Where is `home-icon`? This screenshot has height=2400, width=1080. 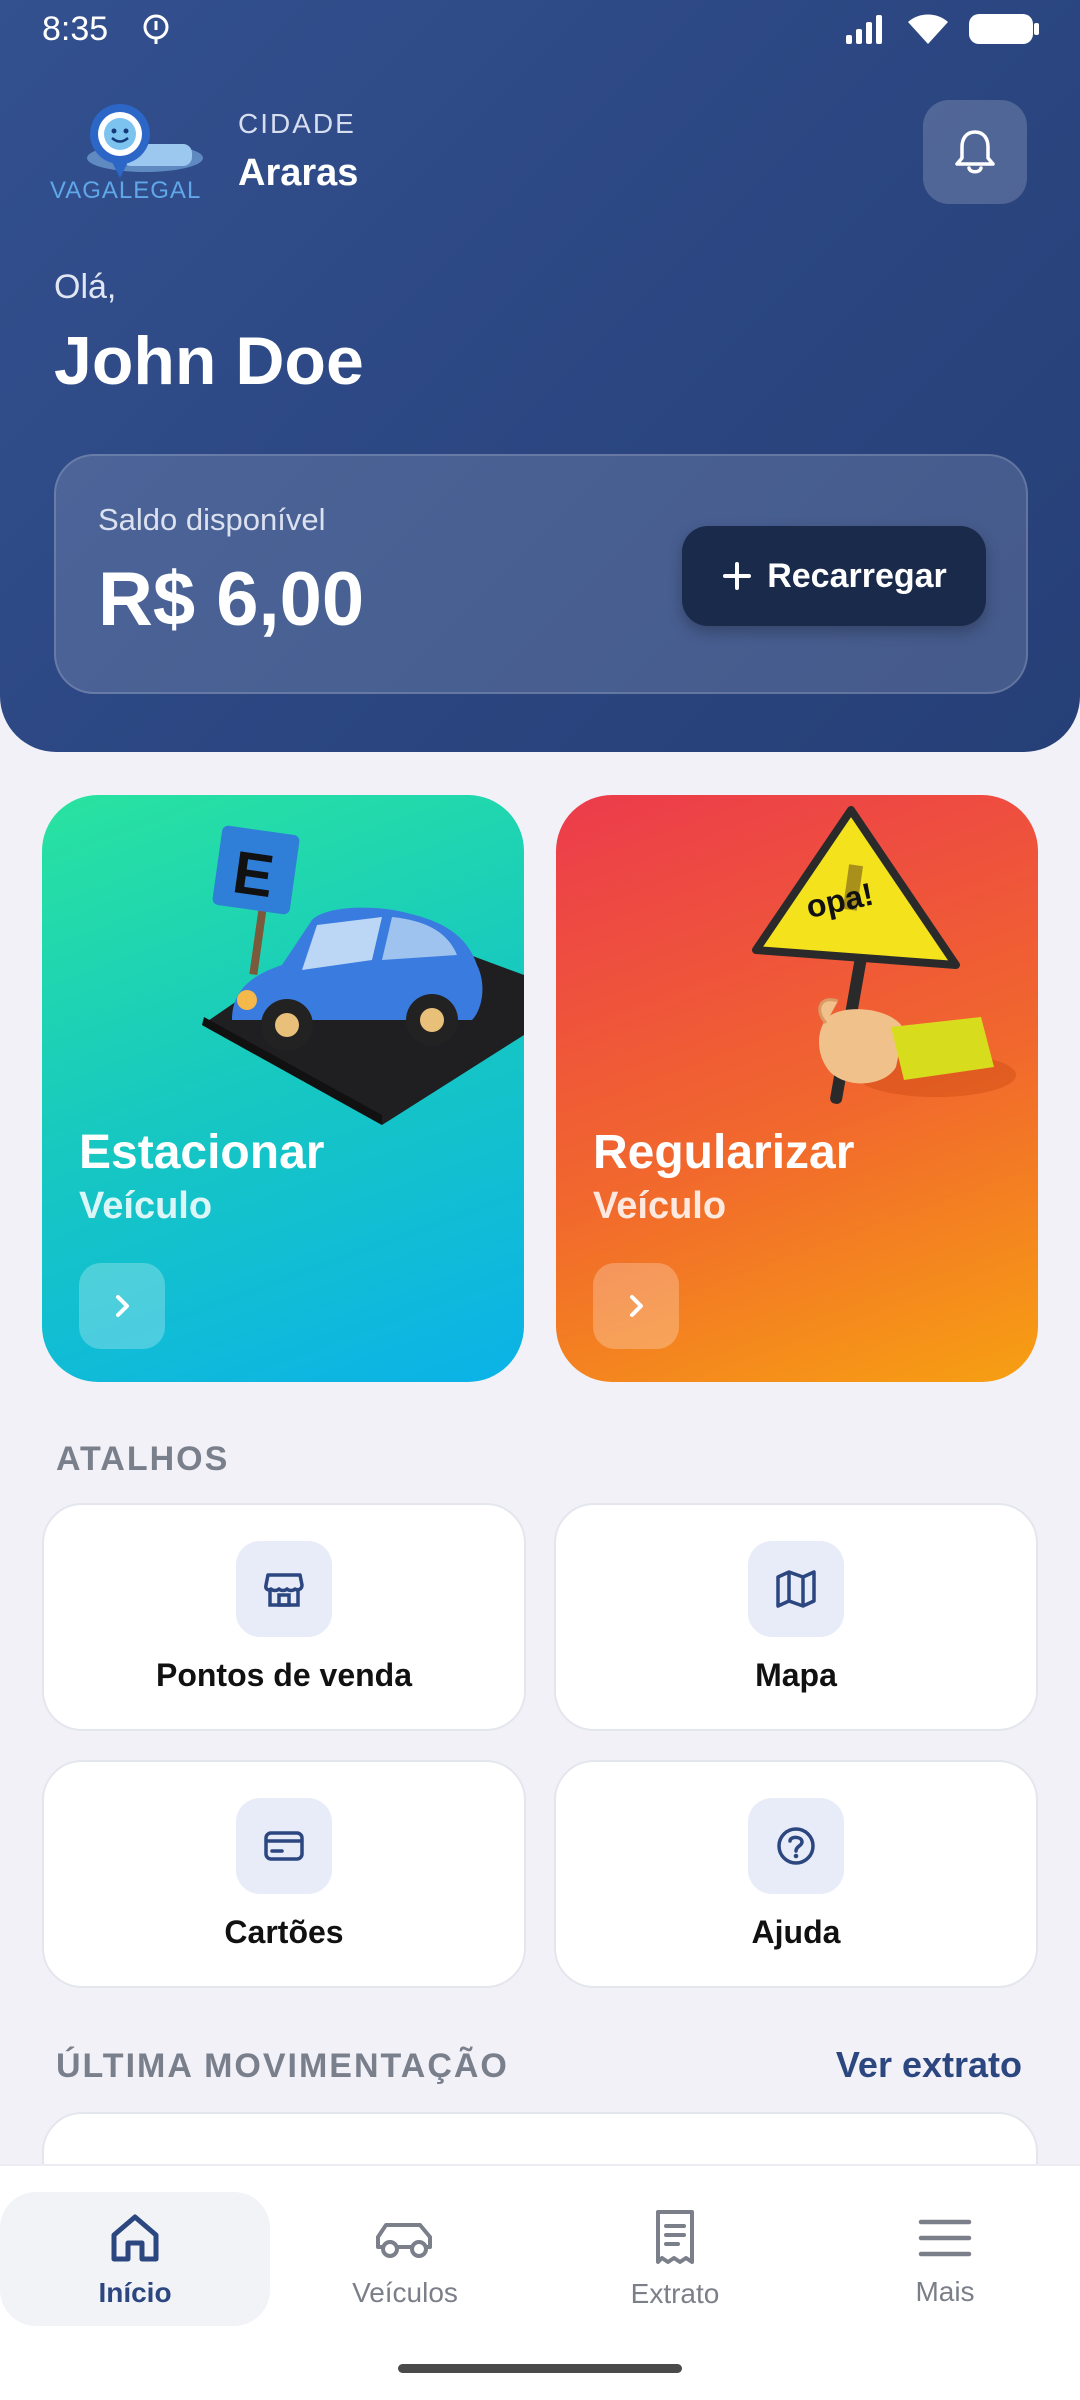 home-icon is located at coordinates (135, 2238).